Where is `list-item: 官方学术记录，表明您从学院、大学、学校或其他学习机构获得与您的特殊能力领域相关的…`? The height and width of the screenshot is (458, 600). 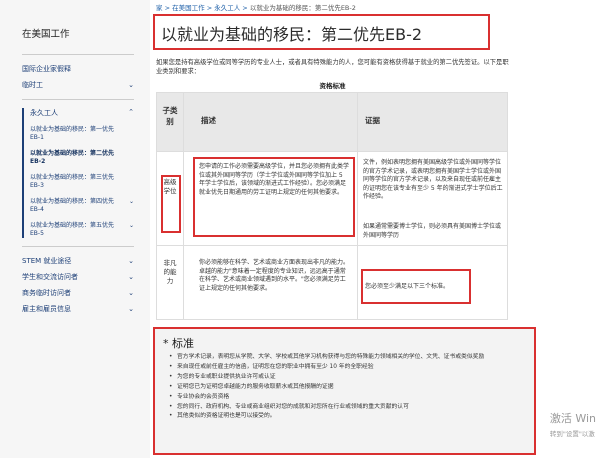
list-item: 官方学术记录，表明您从学院、大学、学校或其他学习机构获得与您的特殊能力领域相关的… is located at coordinates (351, 358).